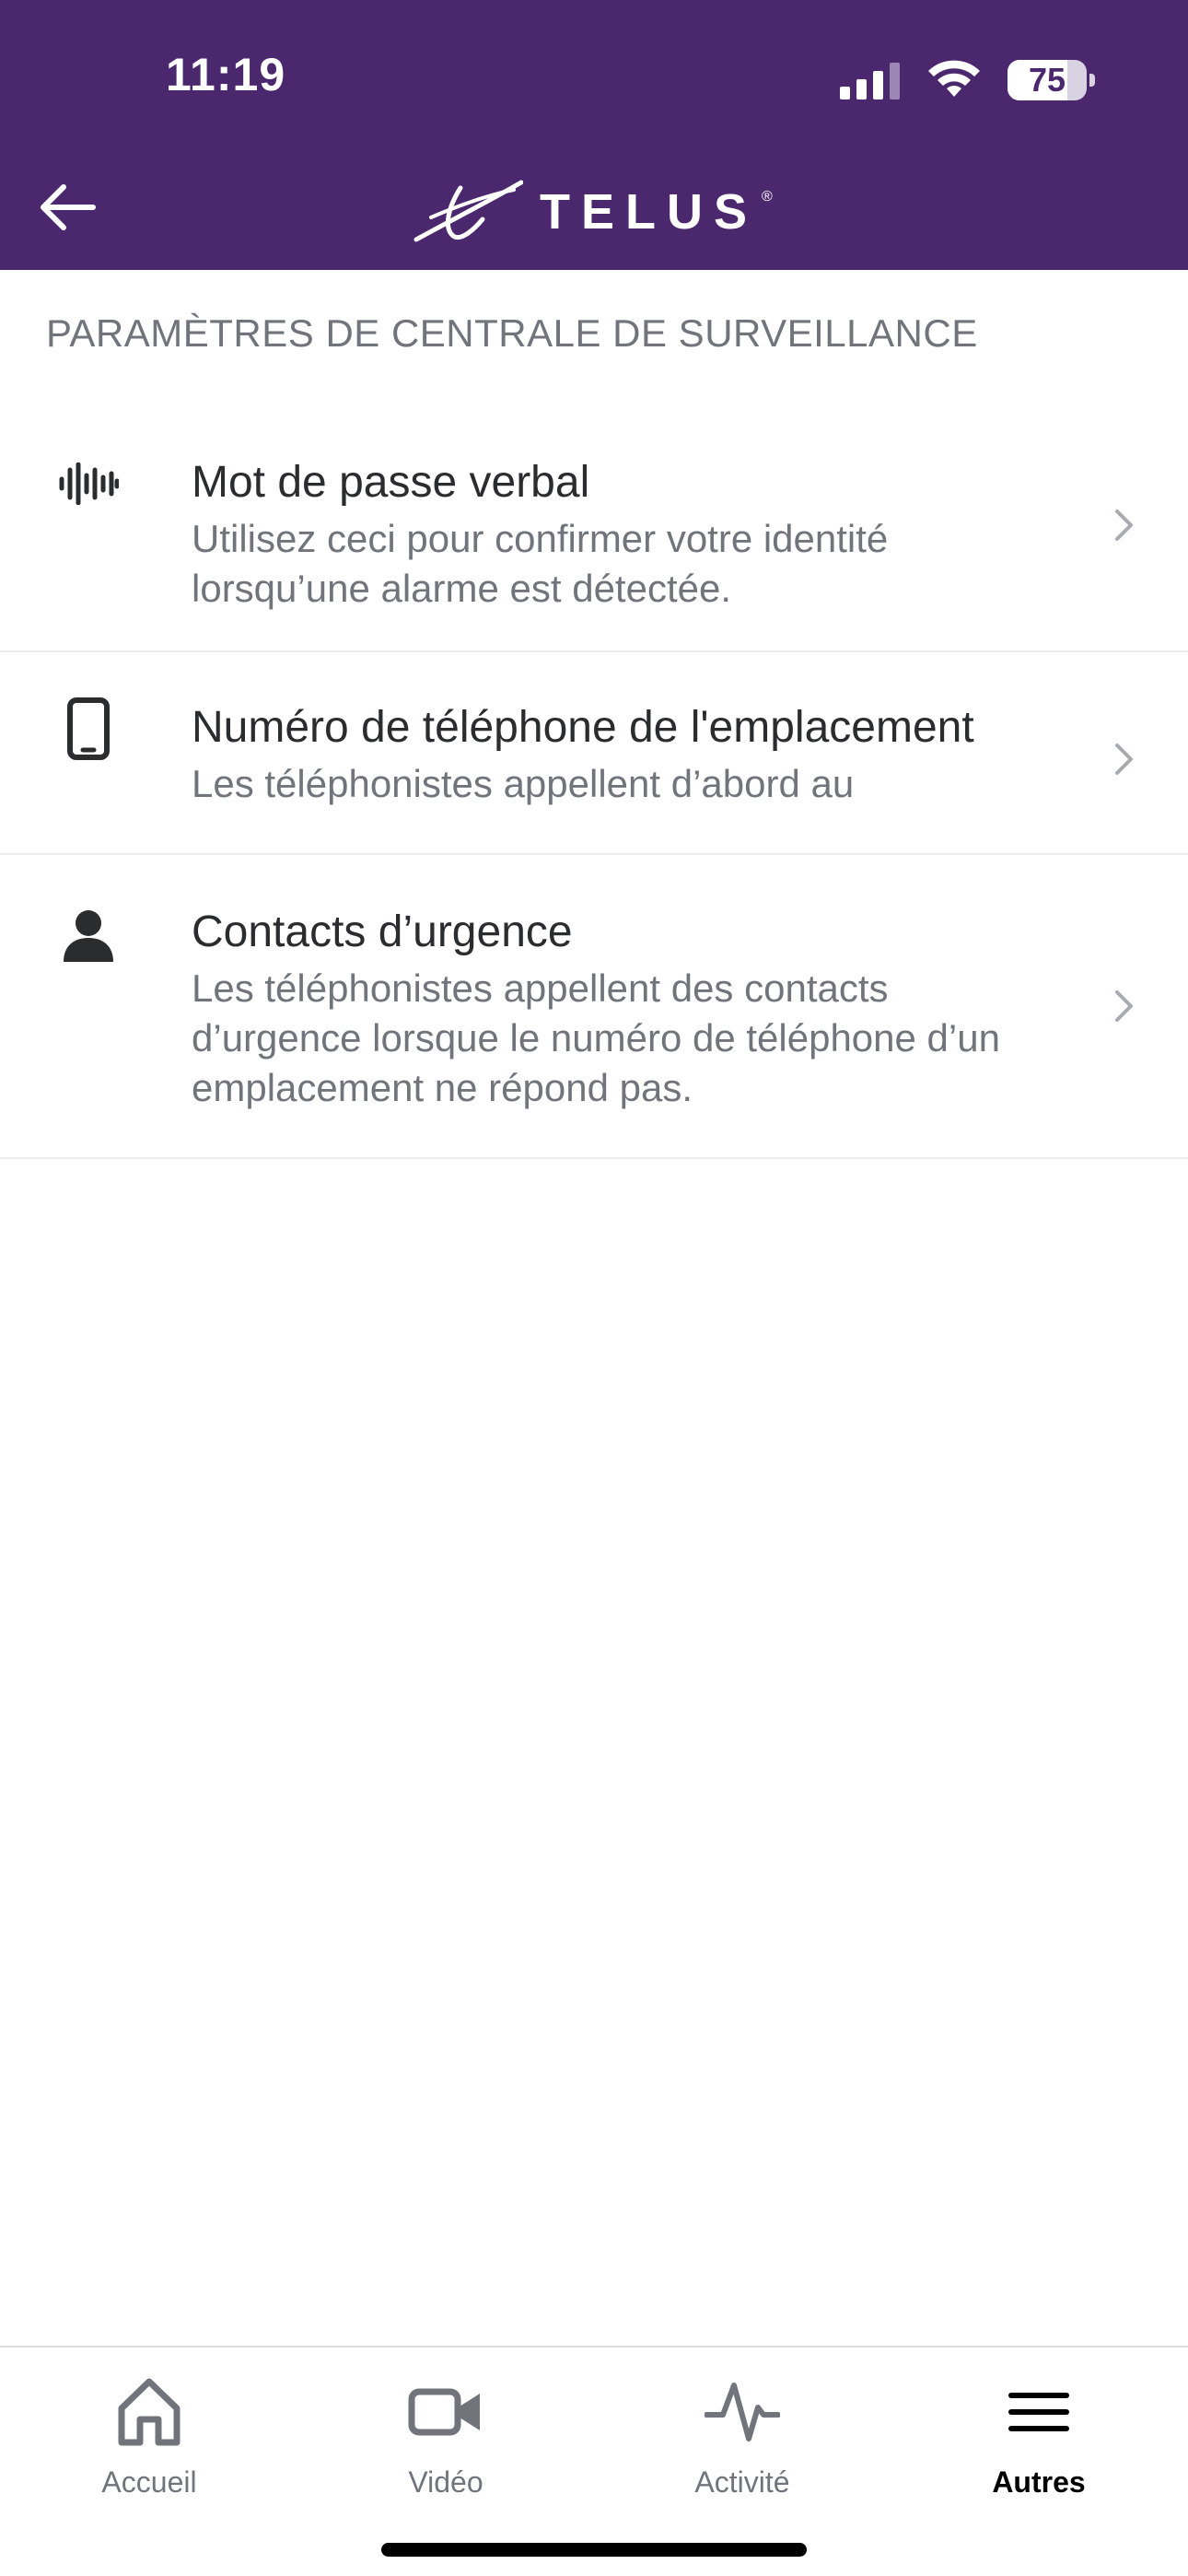  What do you see at coordinates (468, 211) in the screenshot?
I see `telus-swoosh-icon` at bounding box center [468, 211].